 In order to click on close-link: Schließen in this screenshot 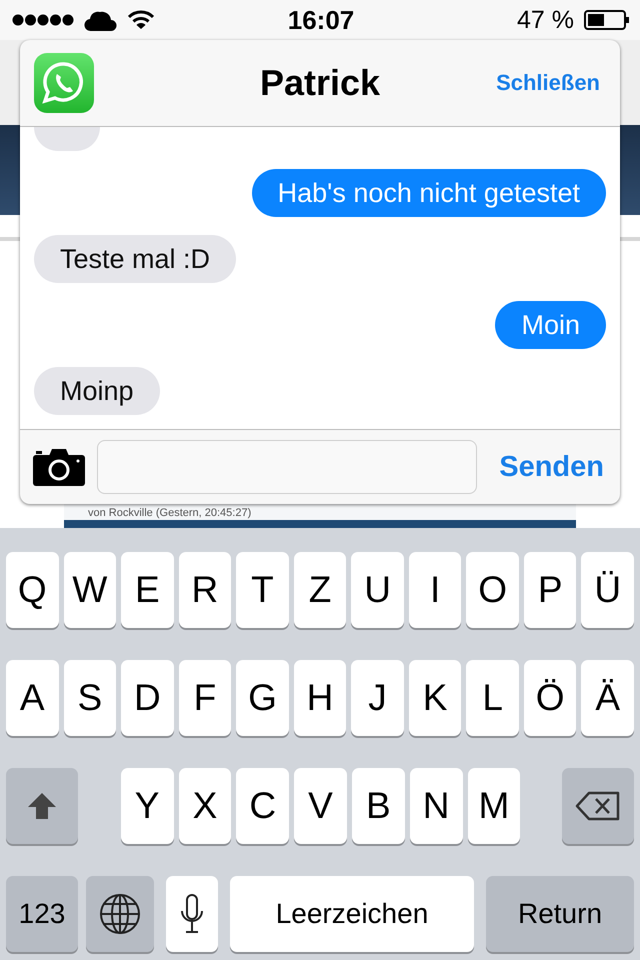, I will do `click(548, 83)`.